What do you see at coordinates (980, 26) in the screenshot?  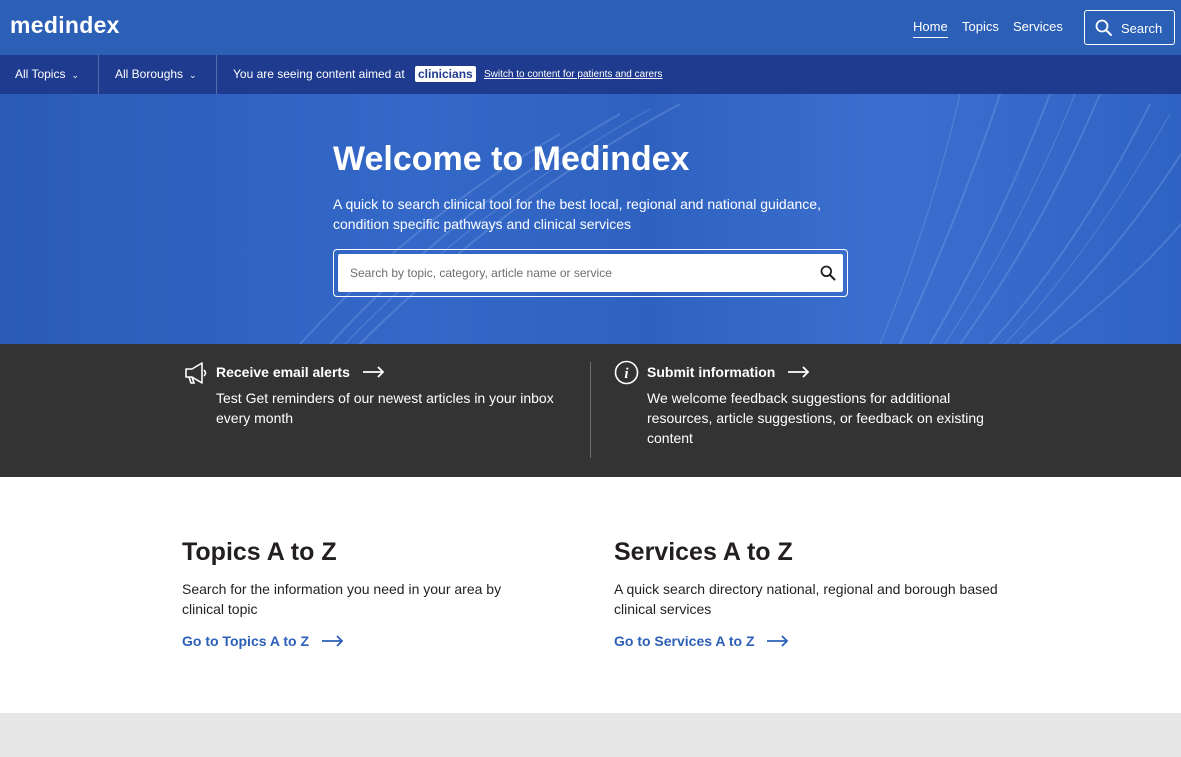 I see `nav-topics-link: Topics` at bounding box center [980, 26].